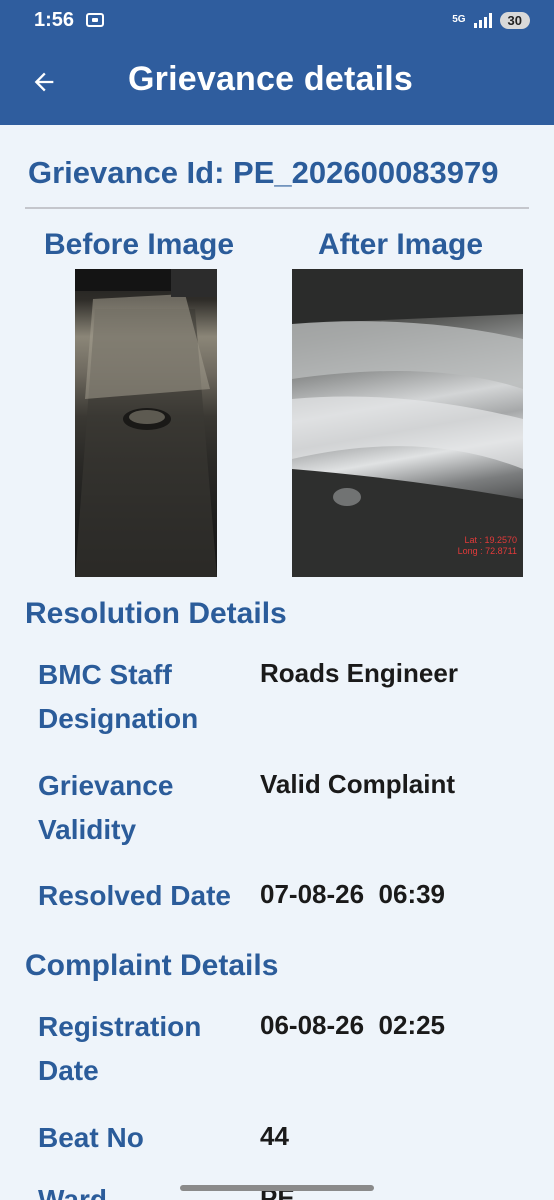 The image size is (554, 1200). Describe the element at coordinates (274, 1136) in the screenshot. I see `beat-no-value: 44` at that location.